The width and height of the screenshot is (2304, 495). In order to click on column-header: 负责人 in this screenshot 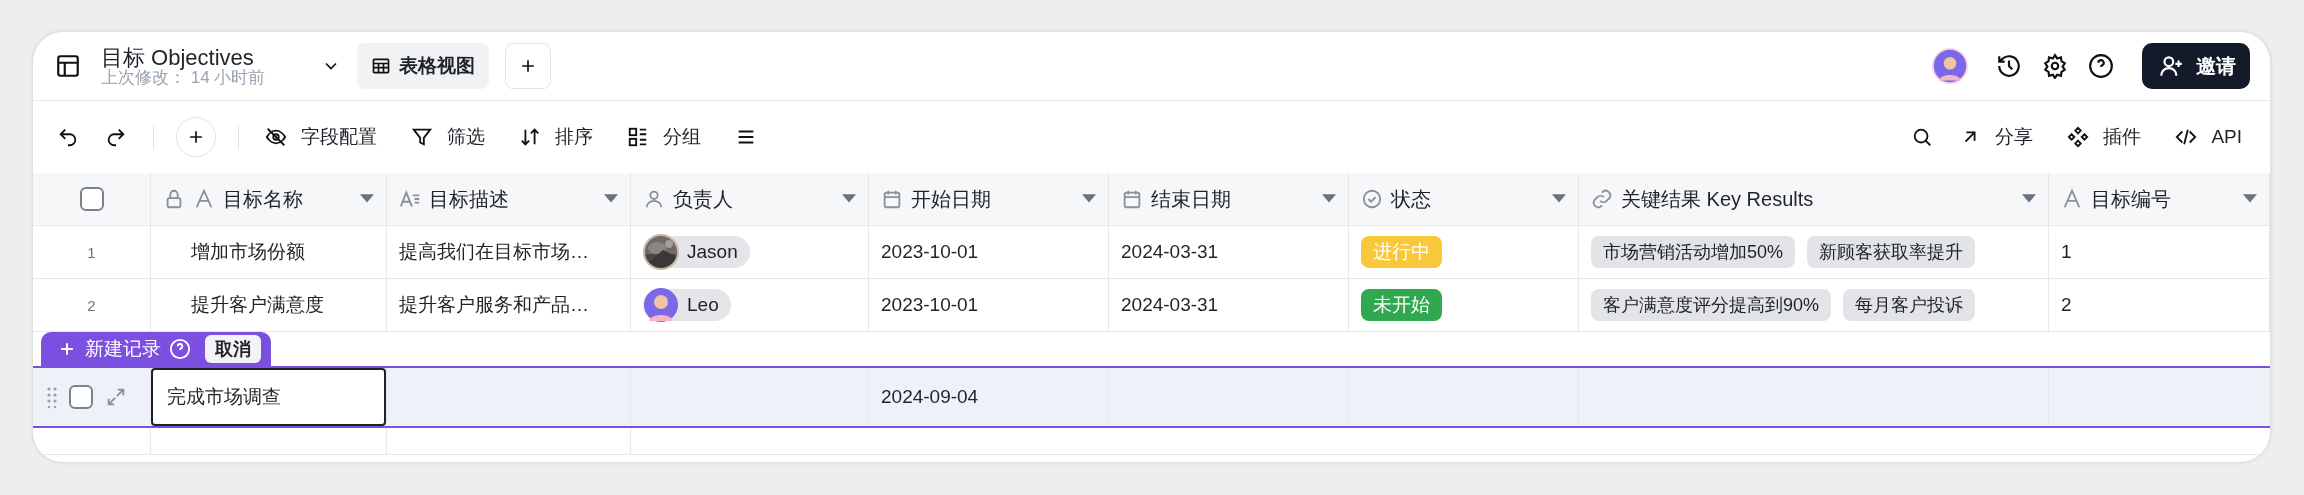, I will do `click(750, 199)`.